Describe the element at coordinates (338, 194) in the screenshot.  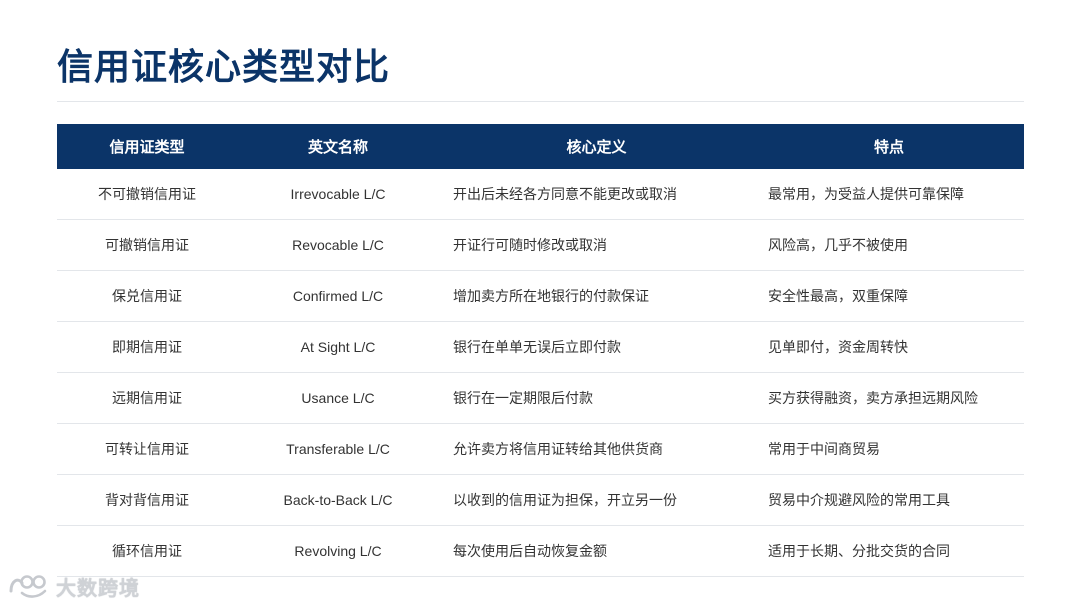
I see `cell-english-name: Irrevocable L/C` at that location.